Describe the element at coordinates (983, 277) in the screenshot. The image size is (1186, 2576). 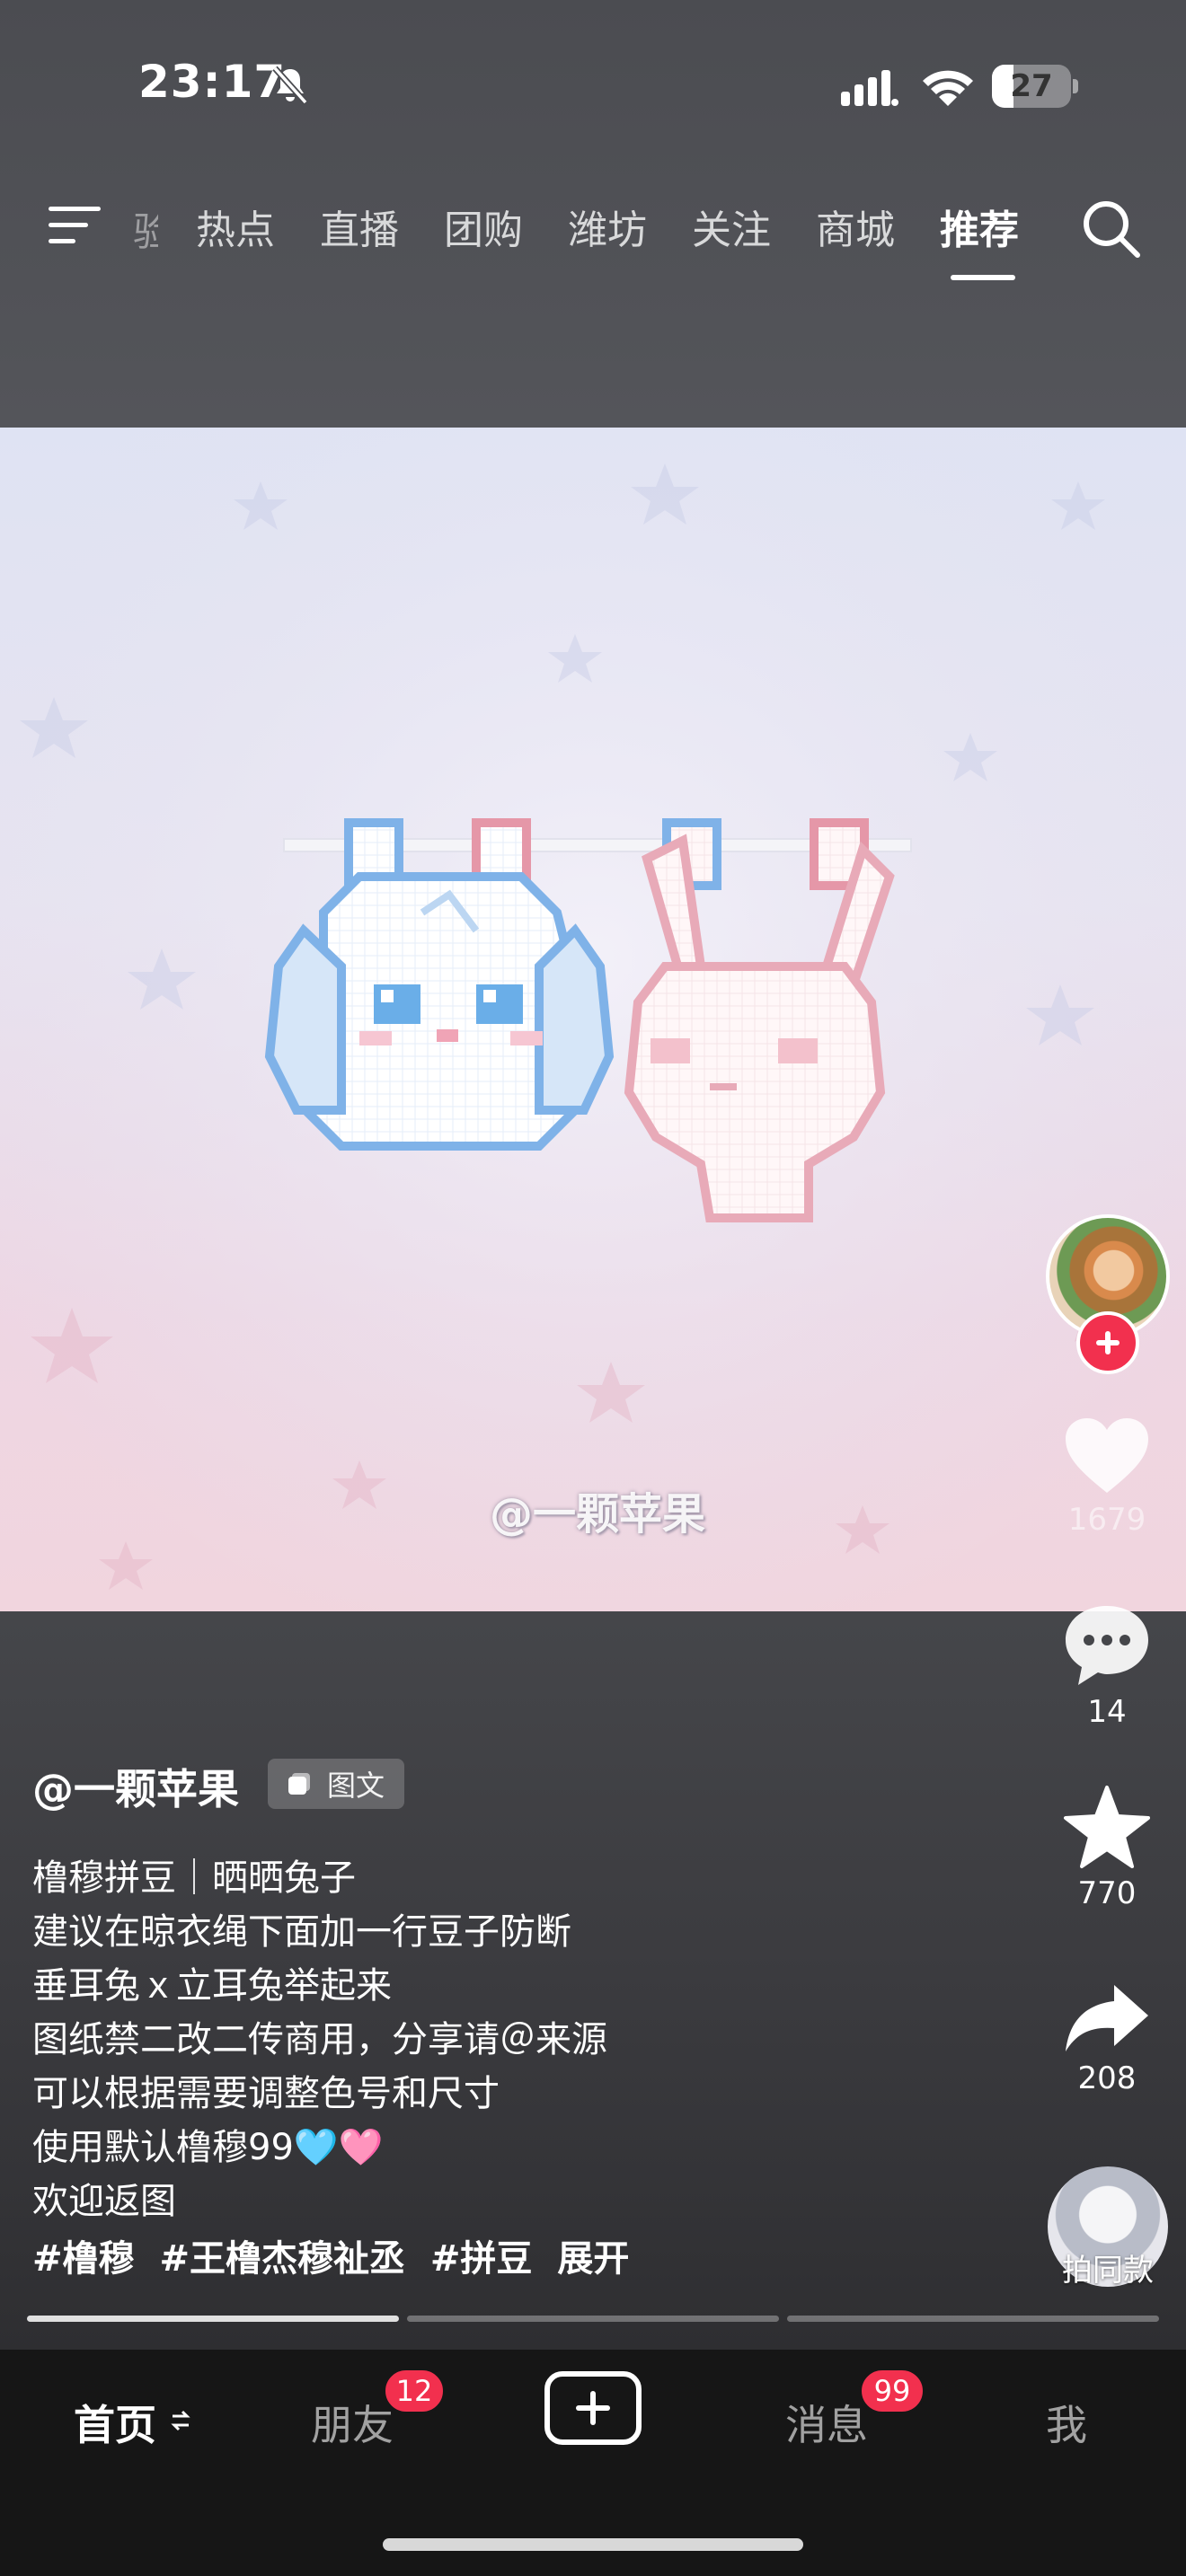
I see `active-tab-indicator` at that location.